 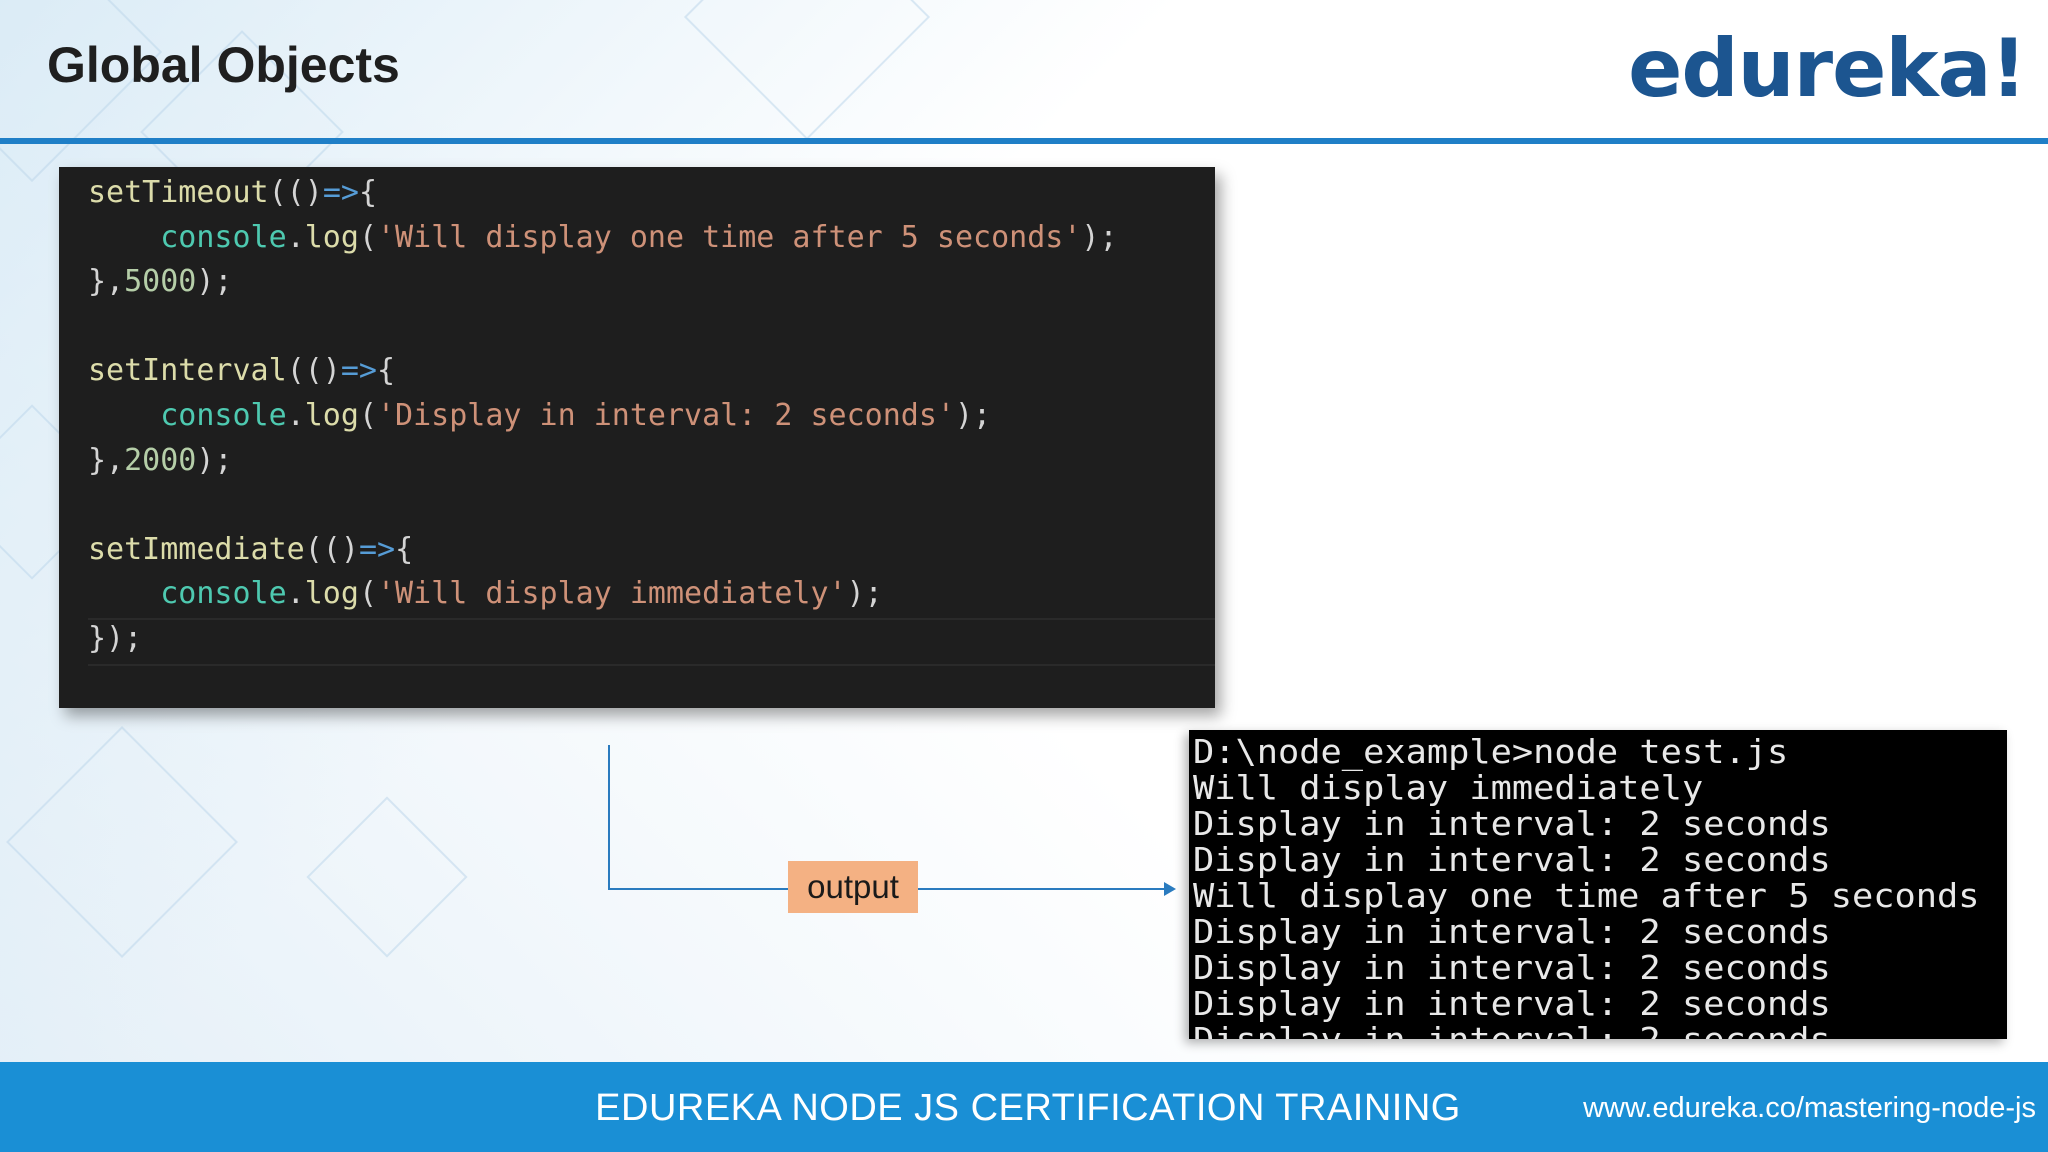 I want to click on code-token: setImmediate, so click(x=196, y=549).